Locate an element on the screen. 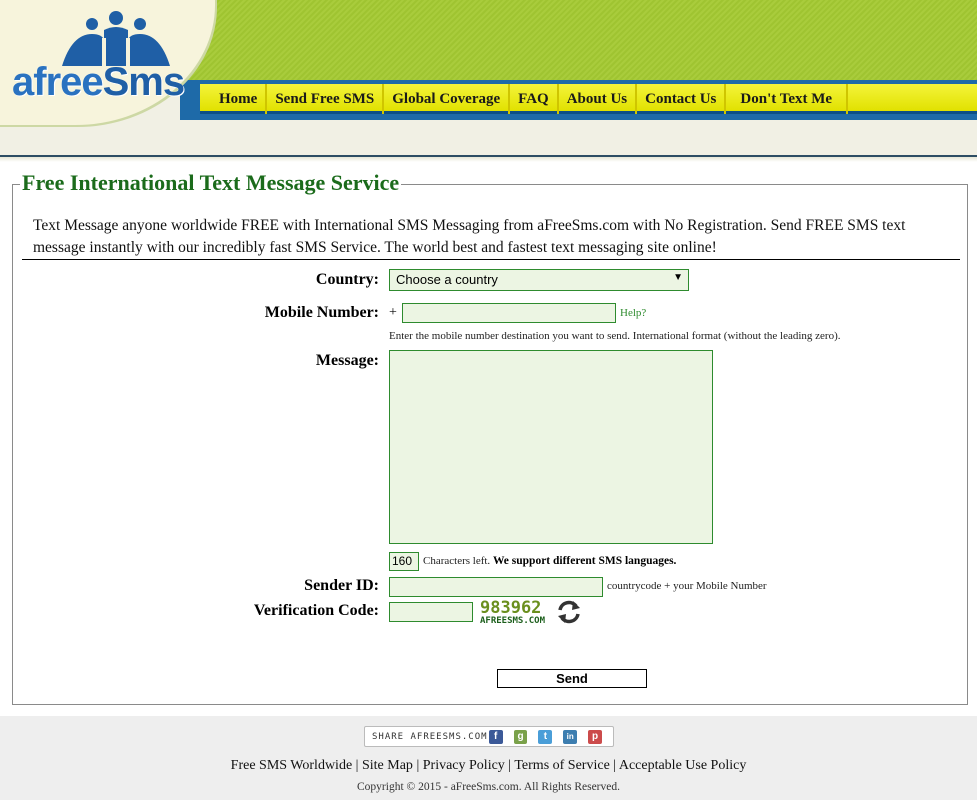  mobile-prefix: + is located at coordinates (393, 312).